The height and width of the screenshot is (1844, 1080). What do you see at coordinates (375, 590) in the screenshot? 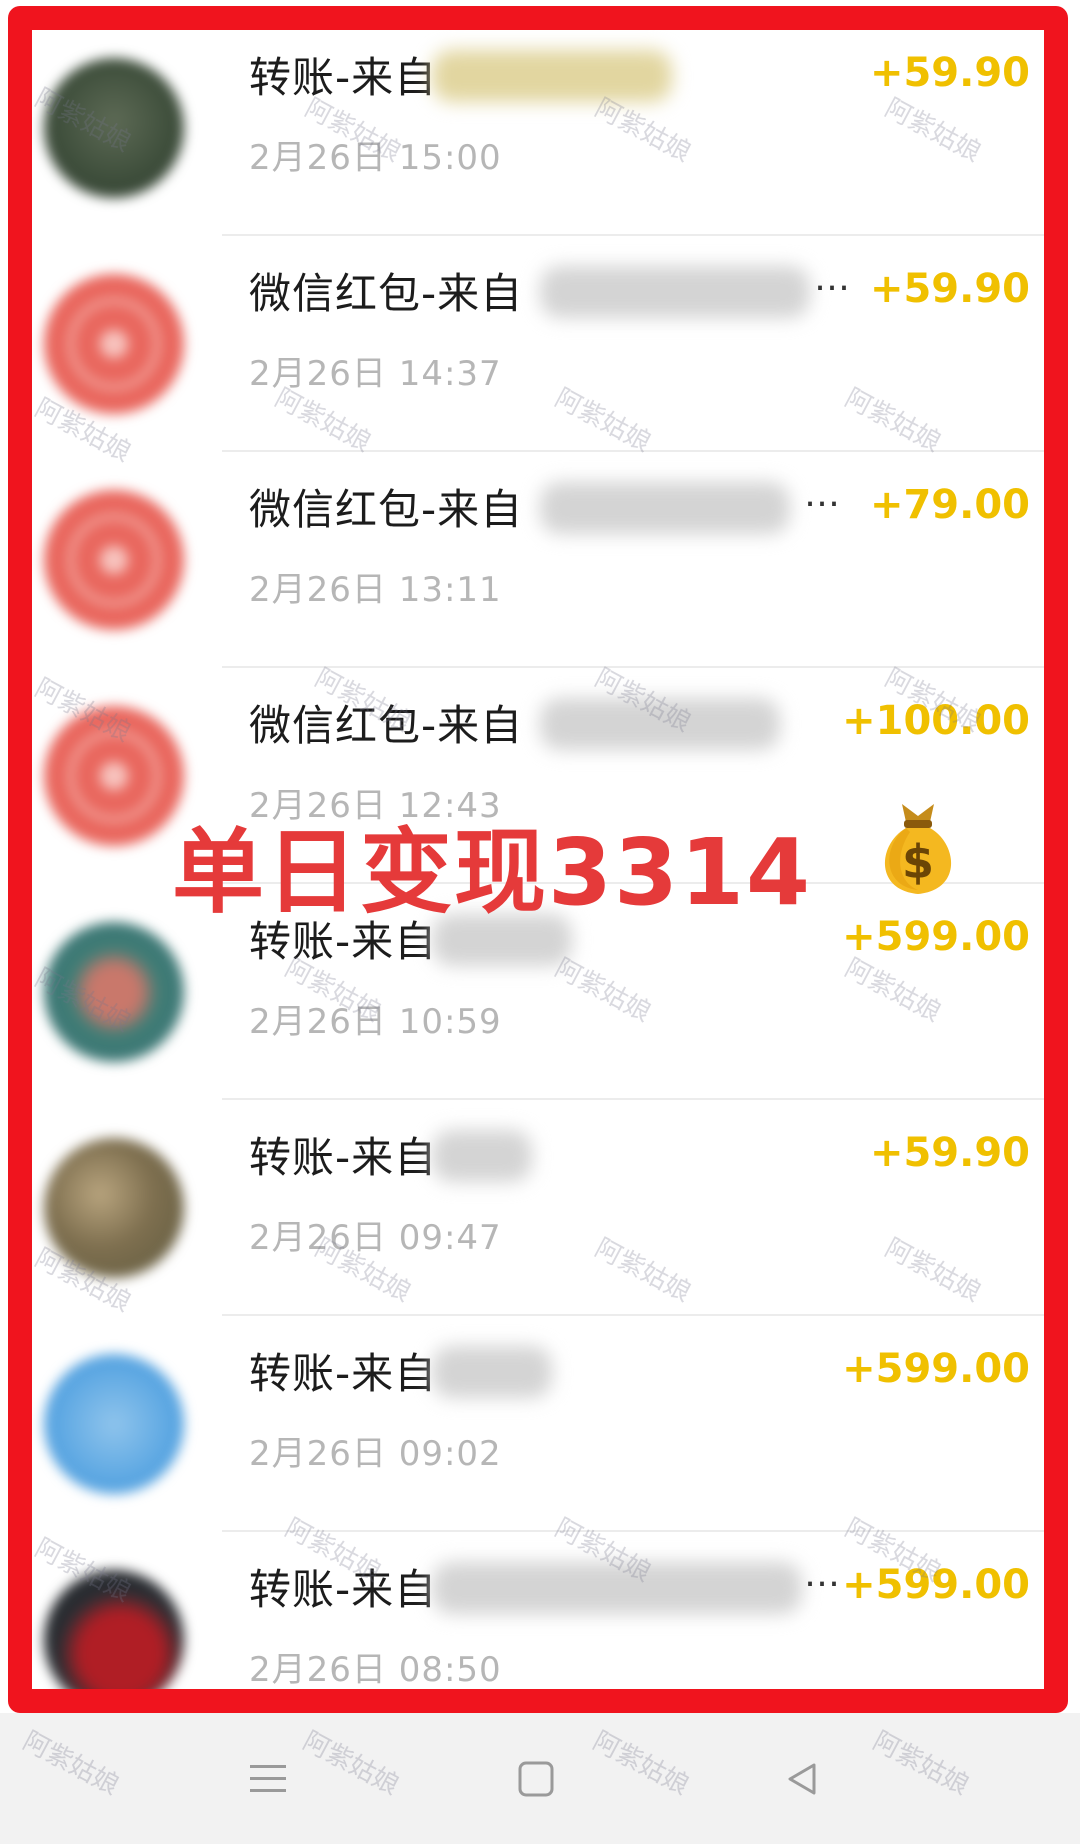
I see `transaction-time: 2月26日 13:11` at bounding box center [375, 590].